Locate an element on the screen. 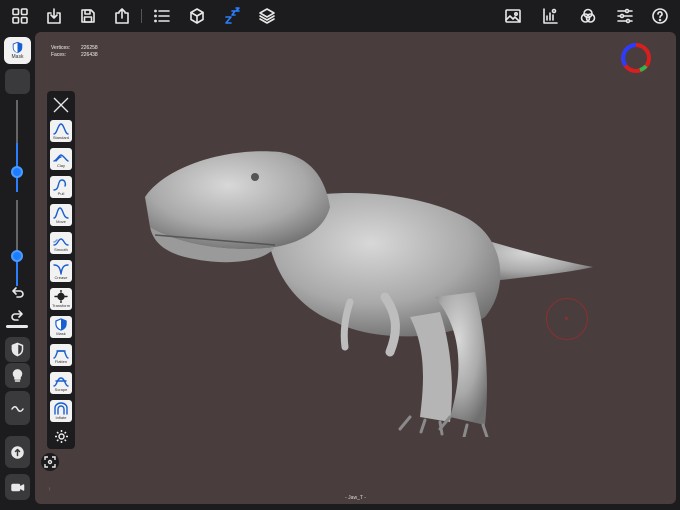 The image size is (680, 510). pressure-icon is located at coordinates (17, 452).